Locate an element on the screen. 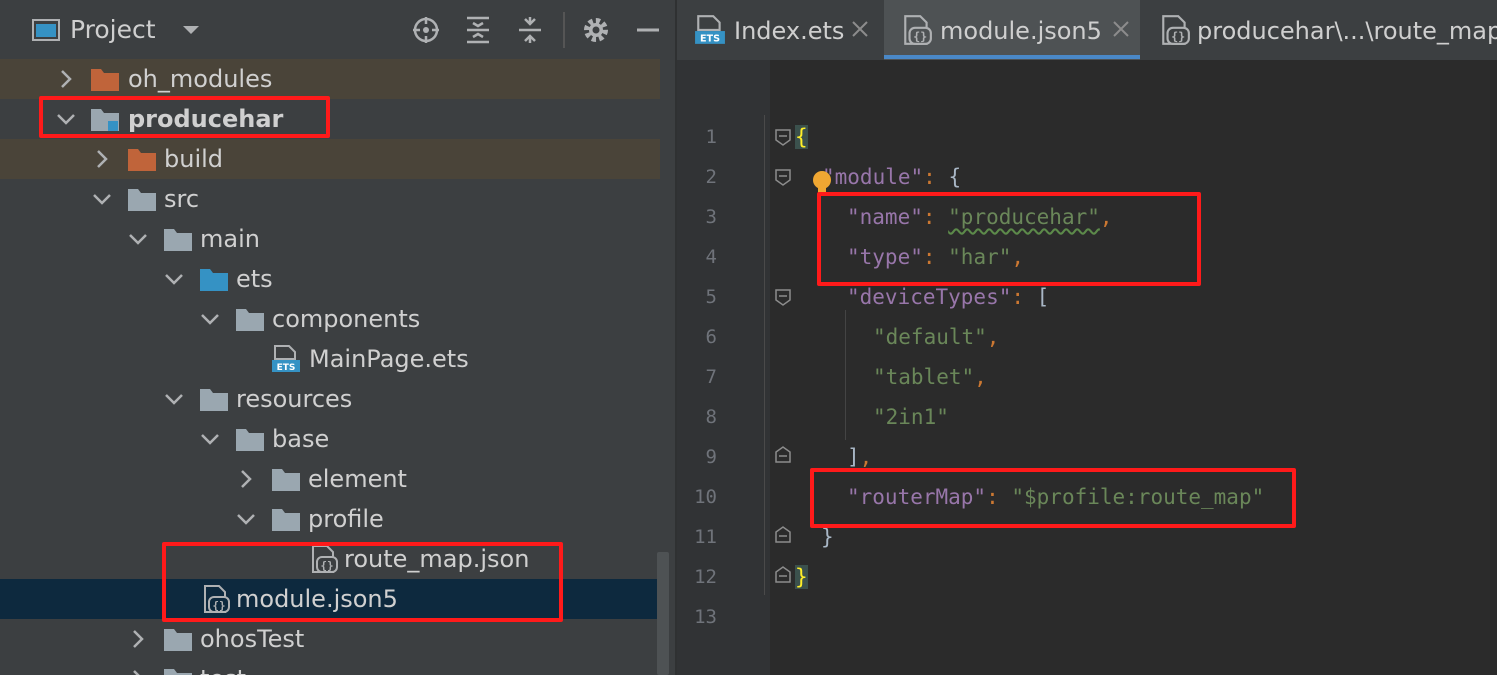 The width and height of the screenshot is (1497, 675). tree-item-main: main is located at coordinates (330, 239).